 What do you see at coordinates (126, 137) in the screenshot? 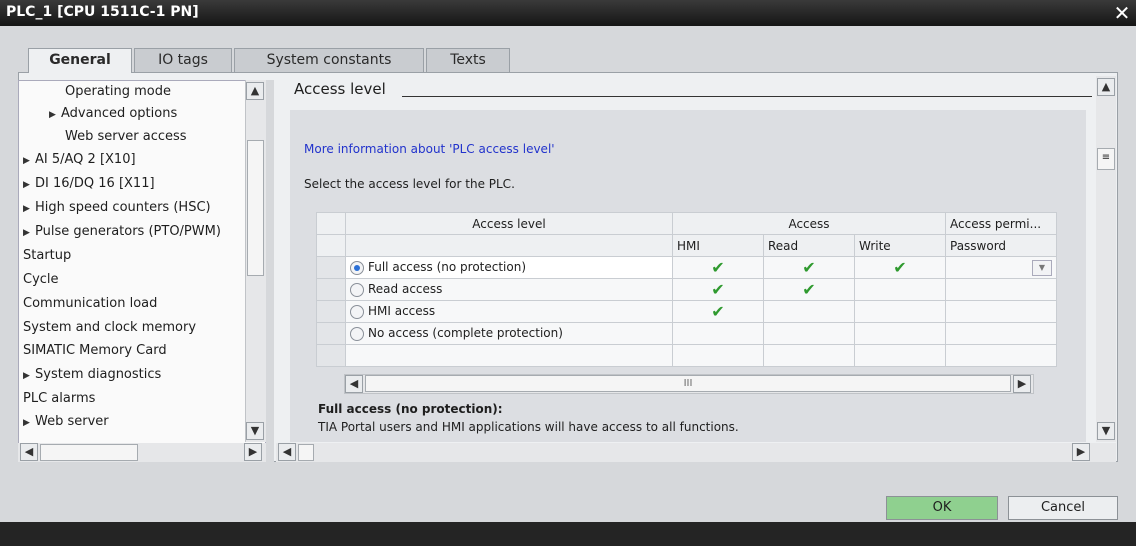
I see `tree-item-web-server-access: Web server access` at bounding box center [126, 137].